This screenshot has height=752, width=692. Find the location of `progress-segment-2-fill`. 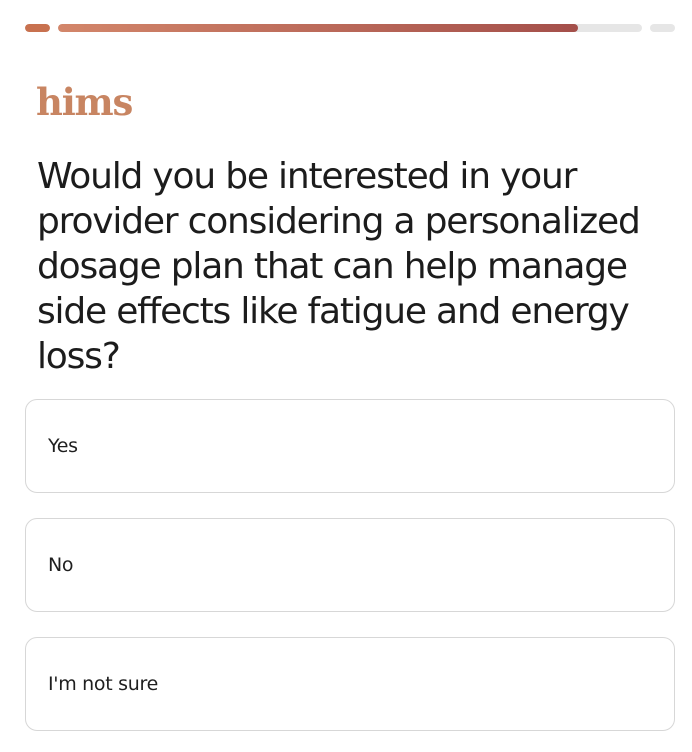

progress-segment-2-fill is located at coordinates (318, 28).